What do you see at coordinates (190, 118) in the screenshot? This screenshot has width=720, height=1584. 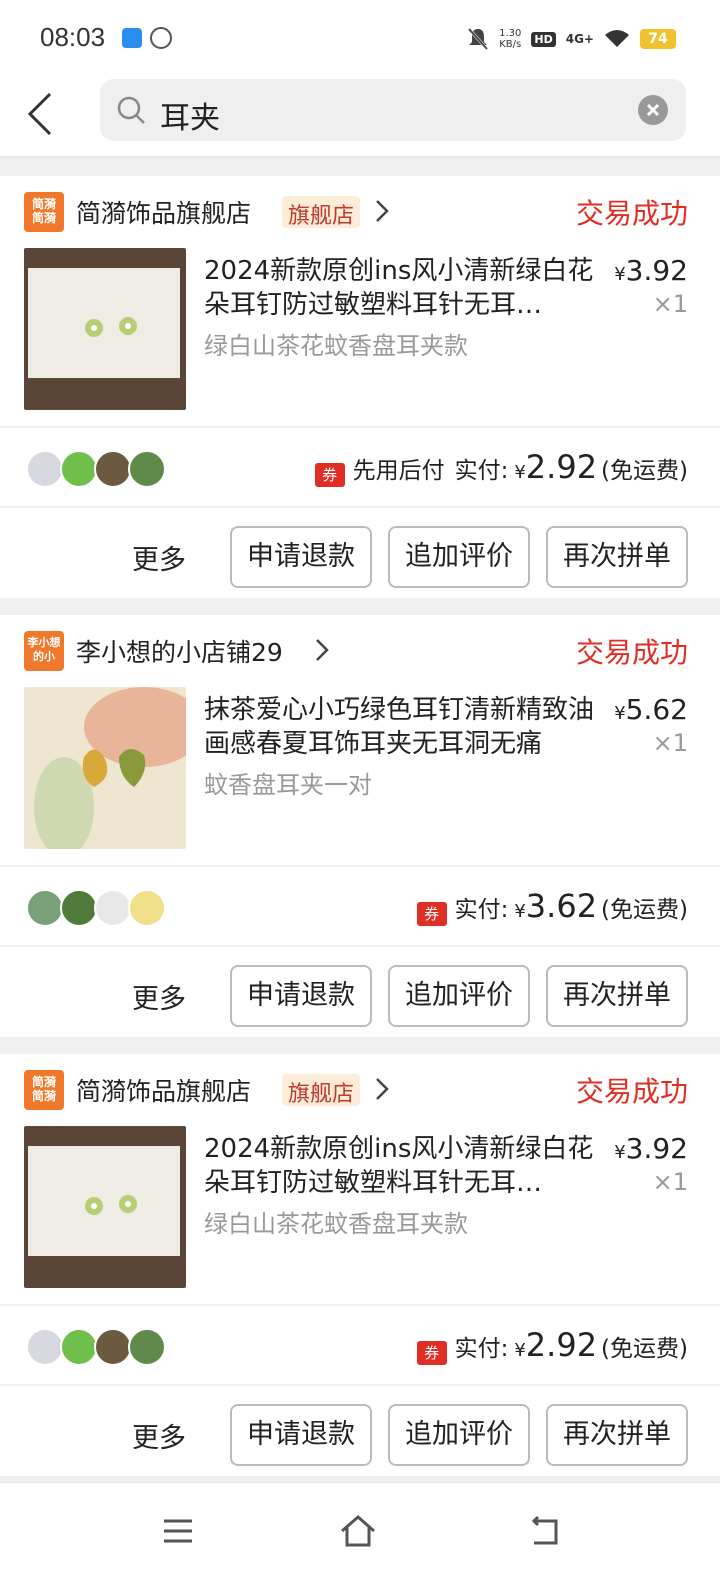 I see `search-query: 耳夹` at bounding box center [190, 118].